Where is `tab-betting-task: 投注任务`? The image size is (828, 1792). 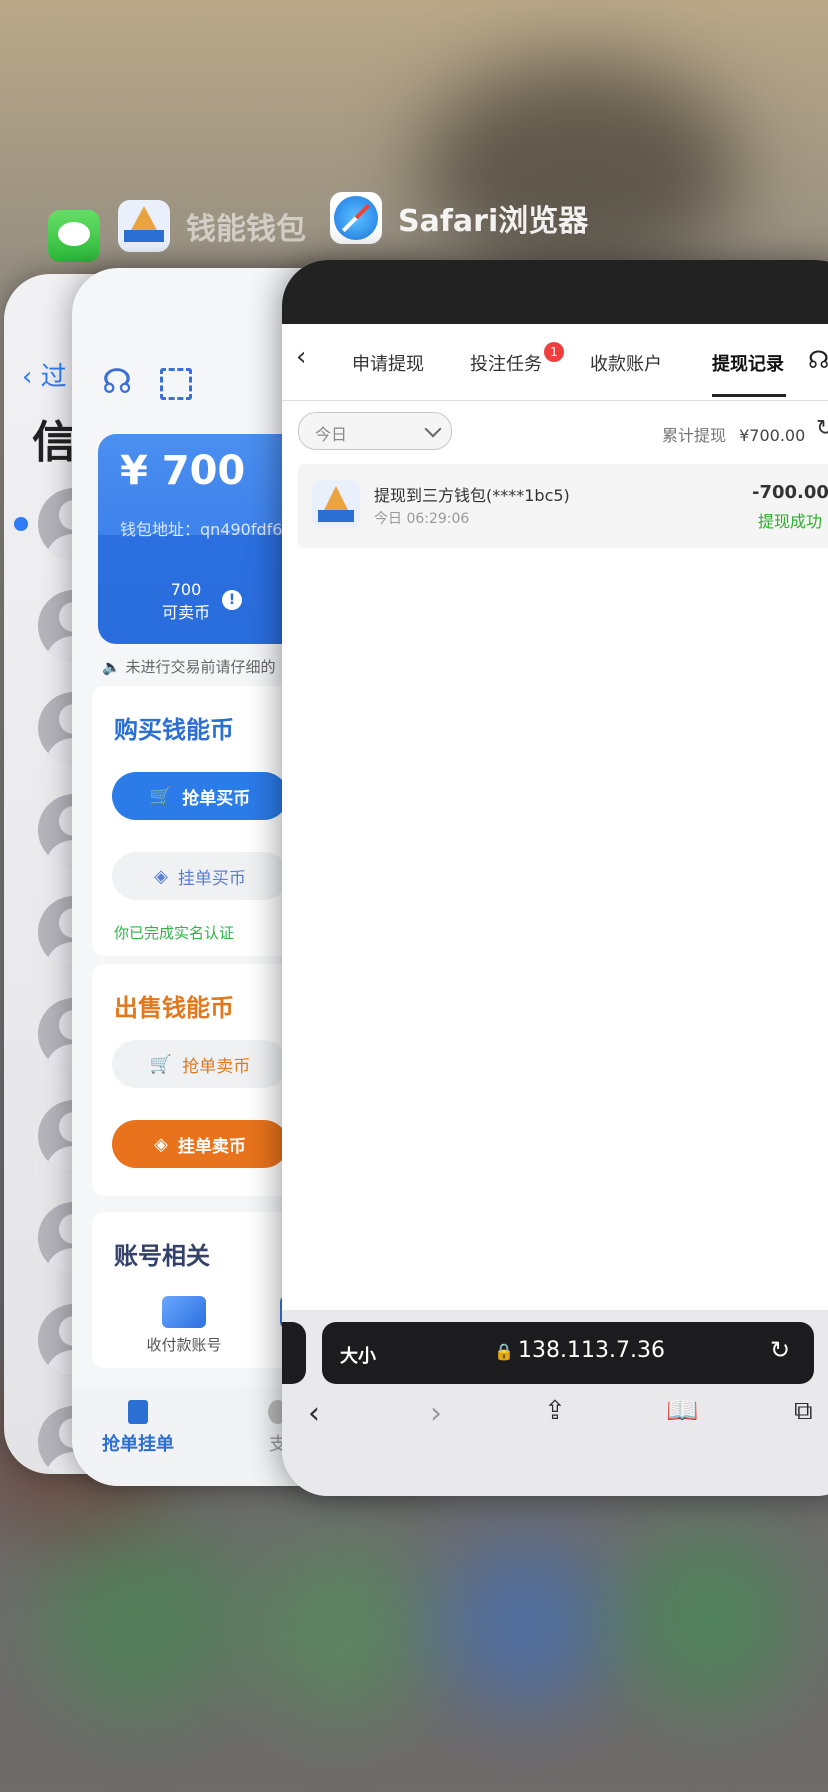 tab-betting-task: 投注任务 is located at coordinates (506, 363).